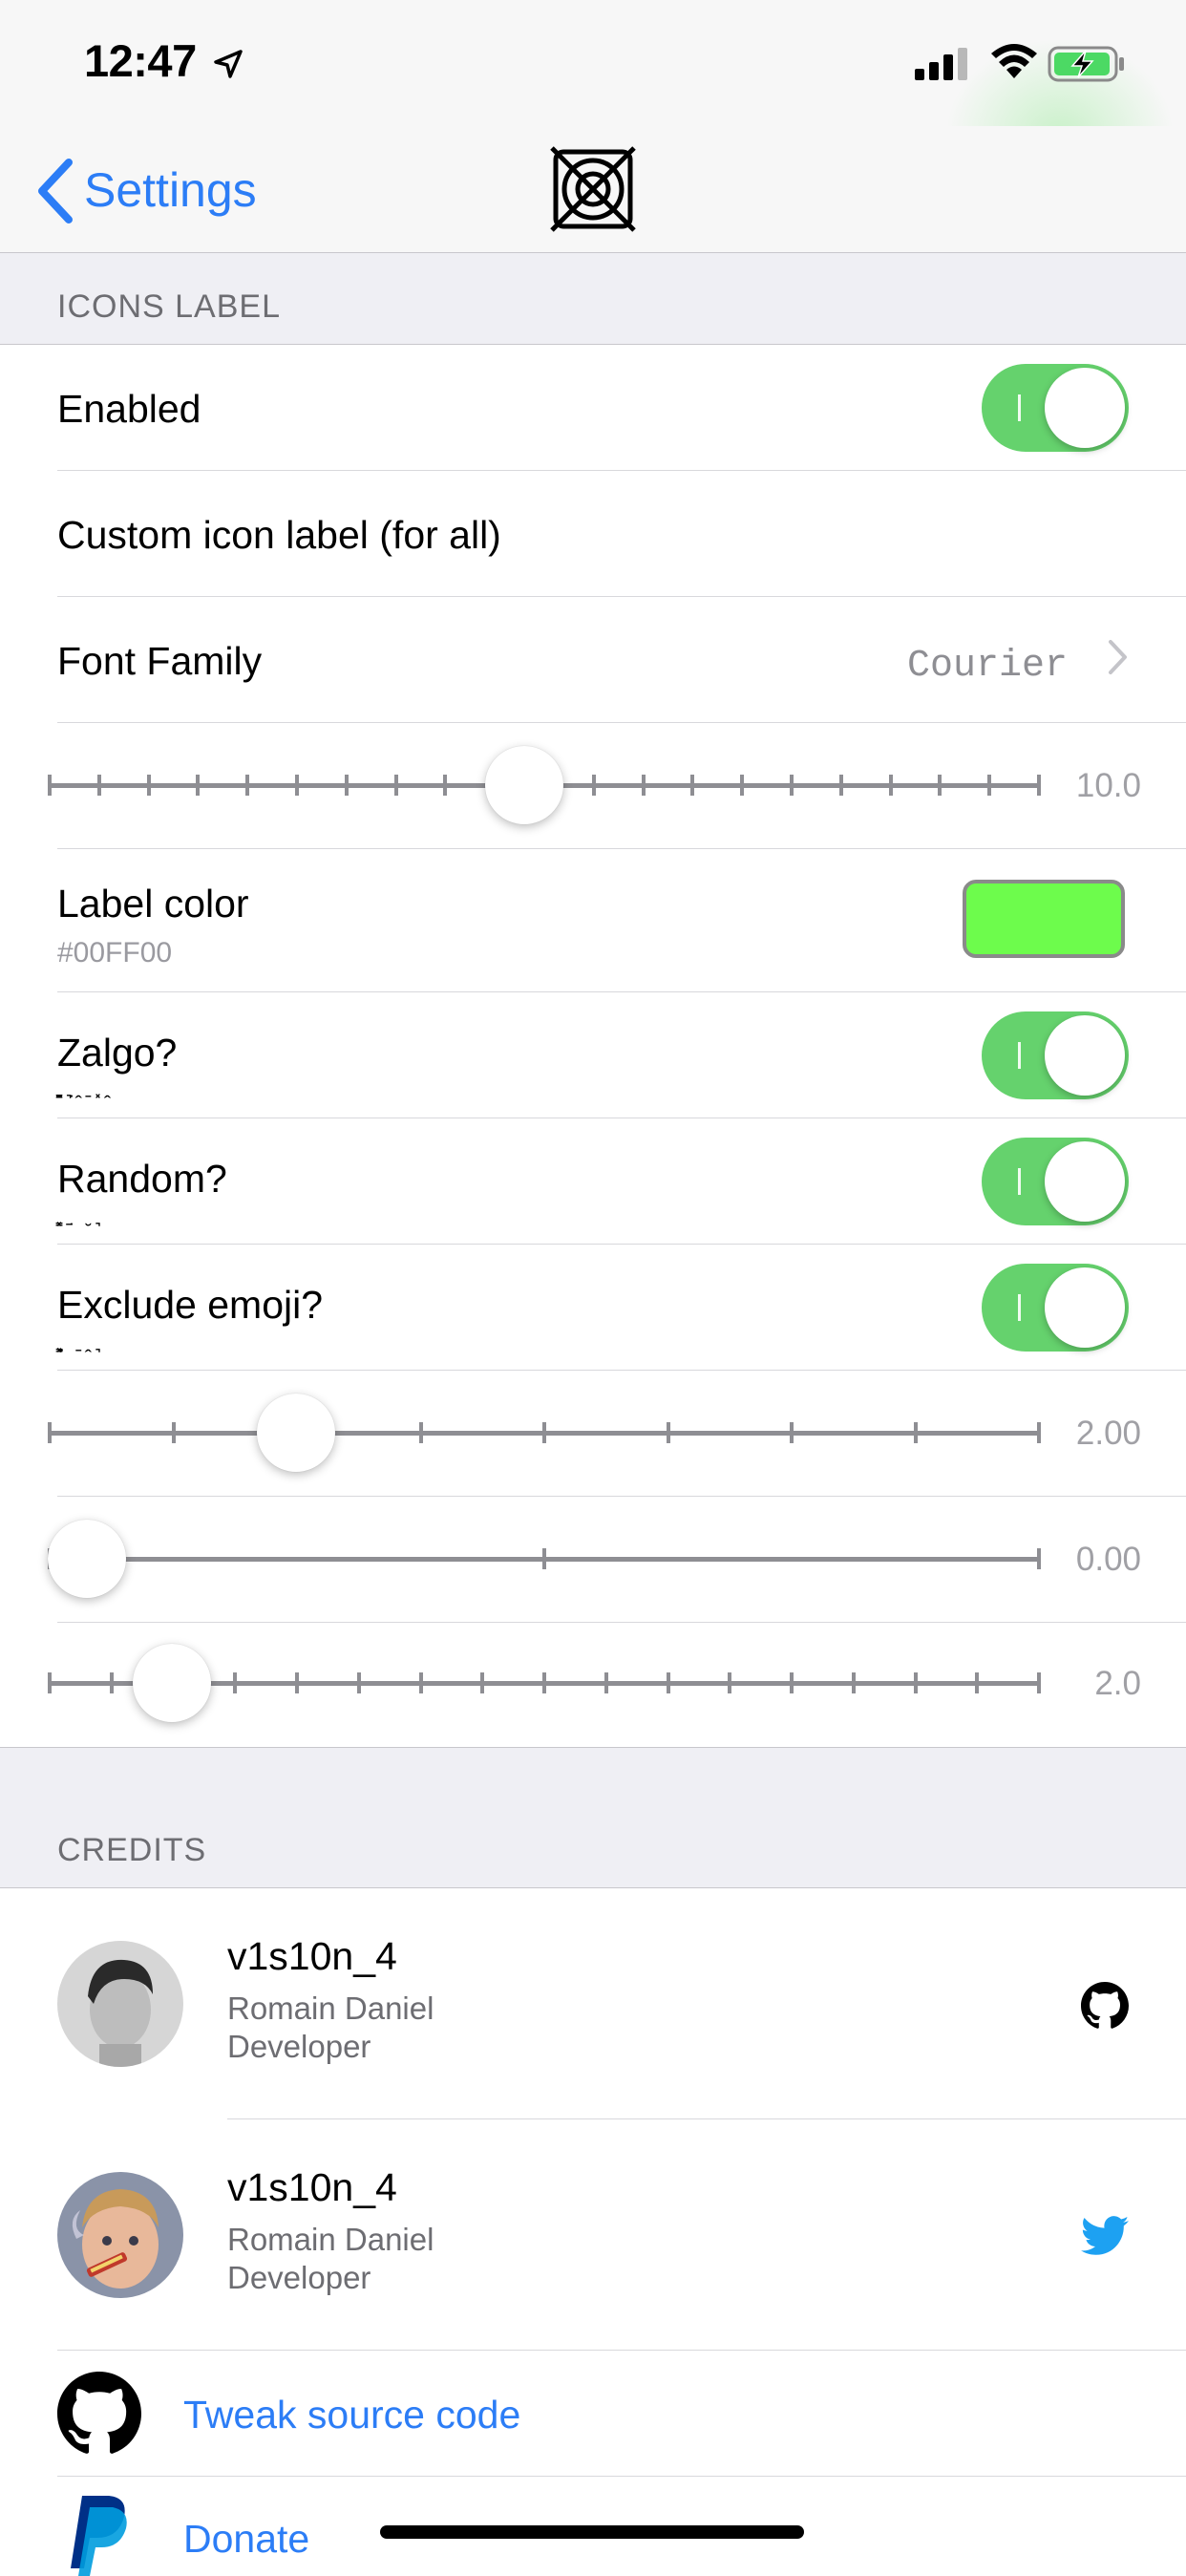 The height and width of the screenshot is (2576, 1186). What do you see at coordinates (229, 64) in the screenshot?
I see `location-arrow-icon` at bounding box center [229, 64].